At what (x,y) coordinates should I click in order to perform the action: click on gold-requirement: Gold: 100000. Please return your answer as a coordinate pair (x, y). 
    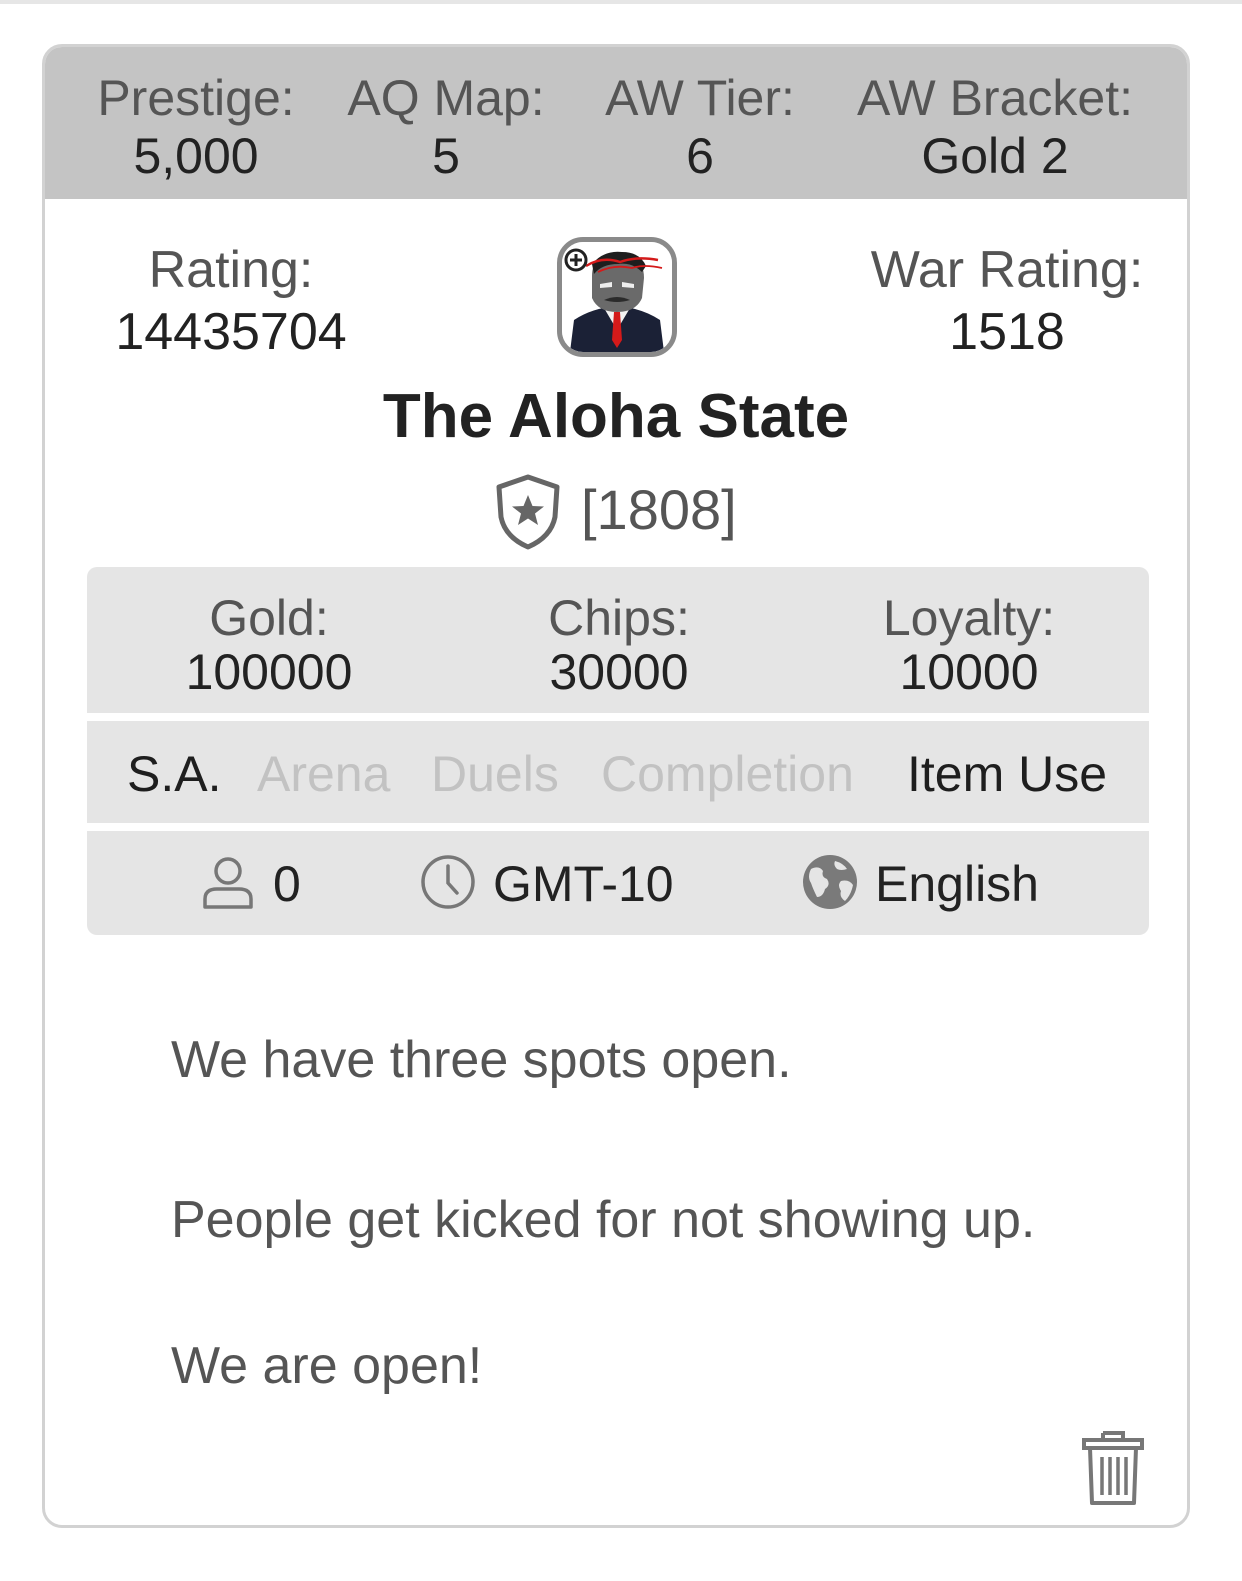
    Looking at the image, I should click on (269, 645).